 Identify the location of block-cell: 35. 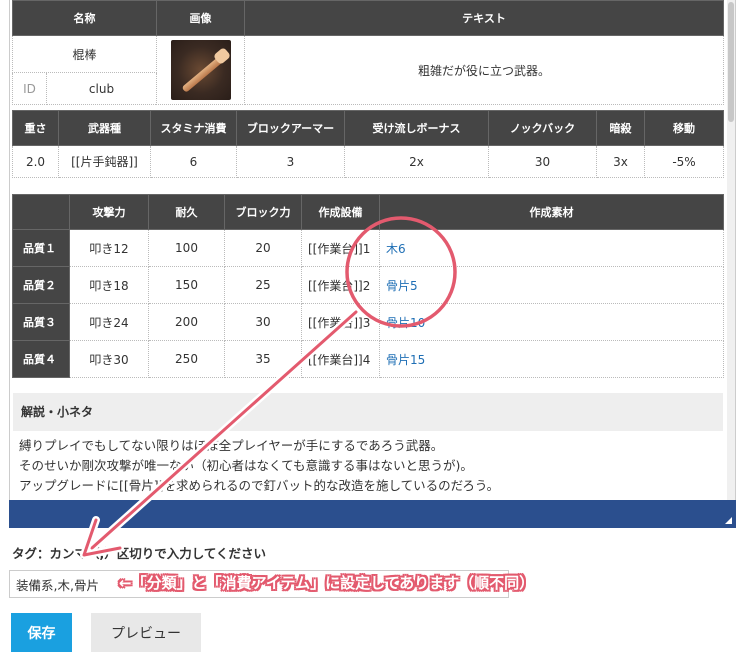
(263, 359).